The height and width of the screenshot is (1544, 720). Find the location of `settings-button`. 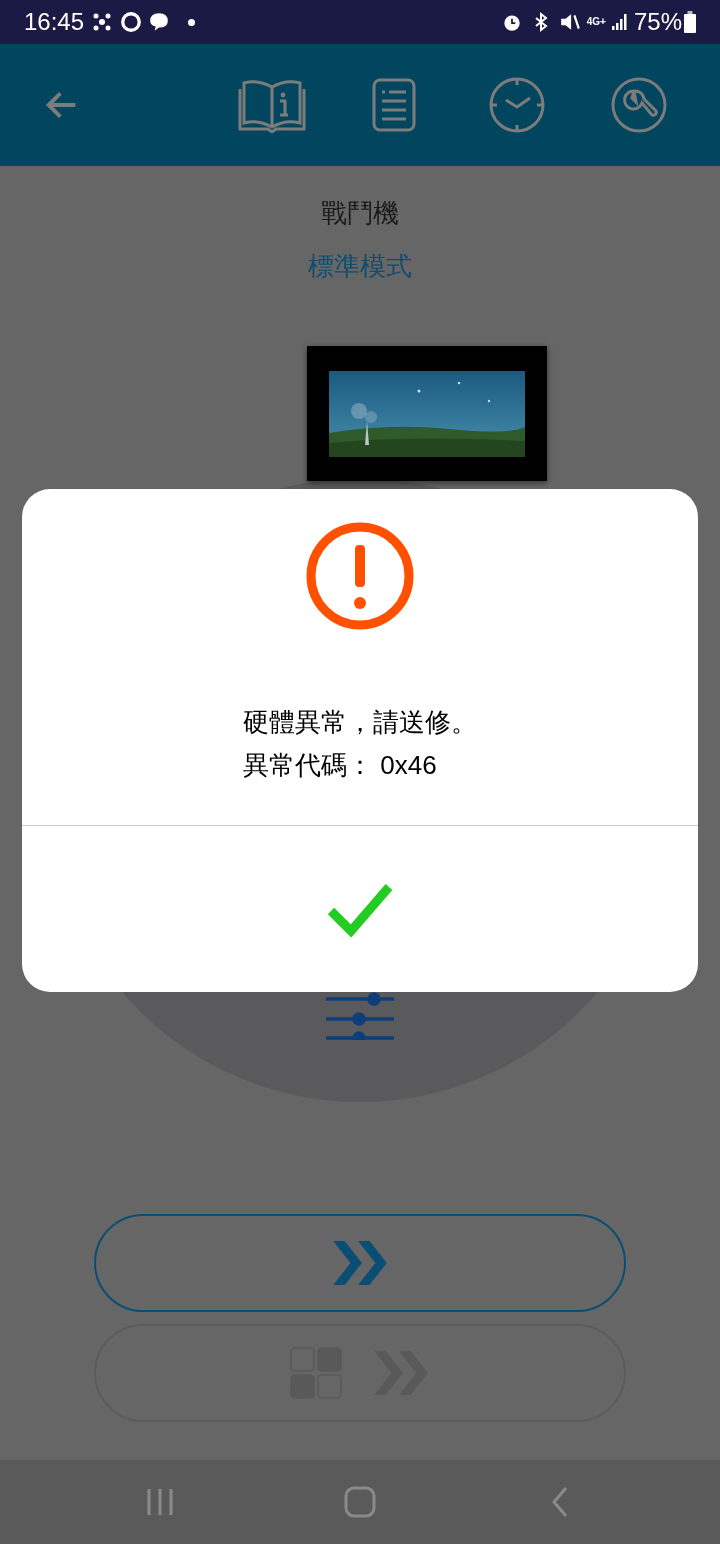

settings-button is located at coordinates (639, 105).